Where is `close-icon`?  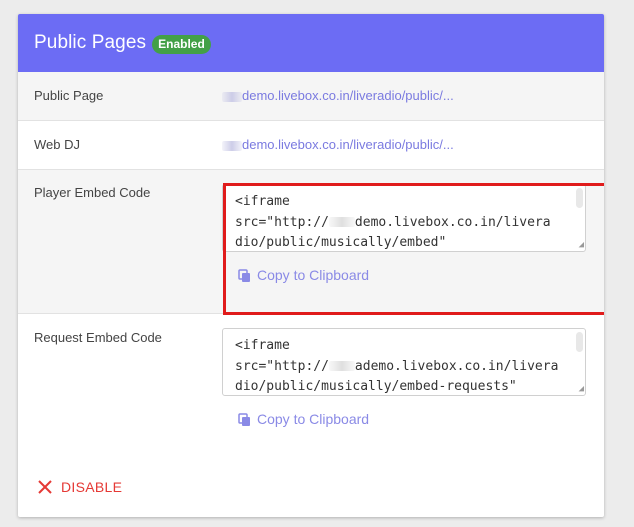
close-icon is located at coordinates (45, 487).